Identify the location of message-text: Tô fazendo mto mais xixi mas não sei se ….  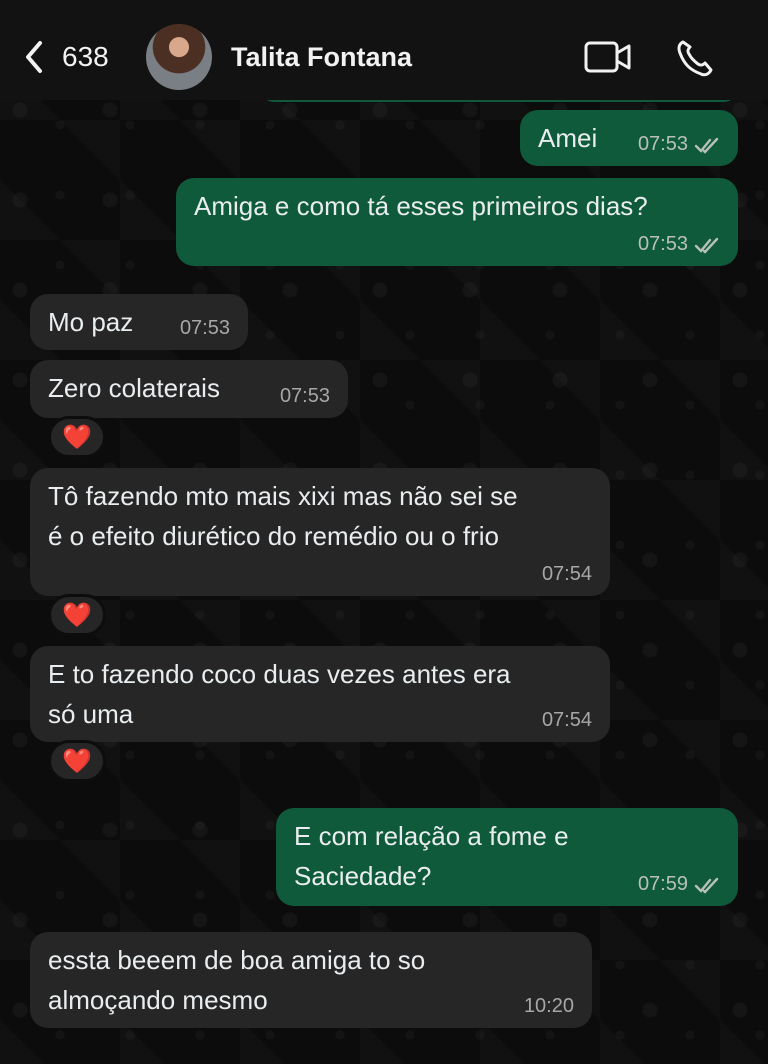
(283, 516).